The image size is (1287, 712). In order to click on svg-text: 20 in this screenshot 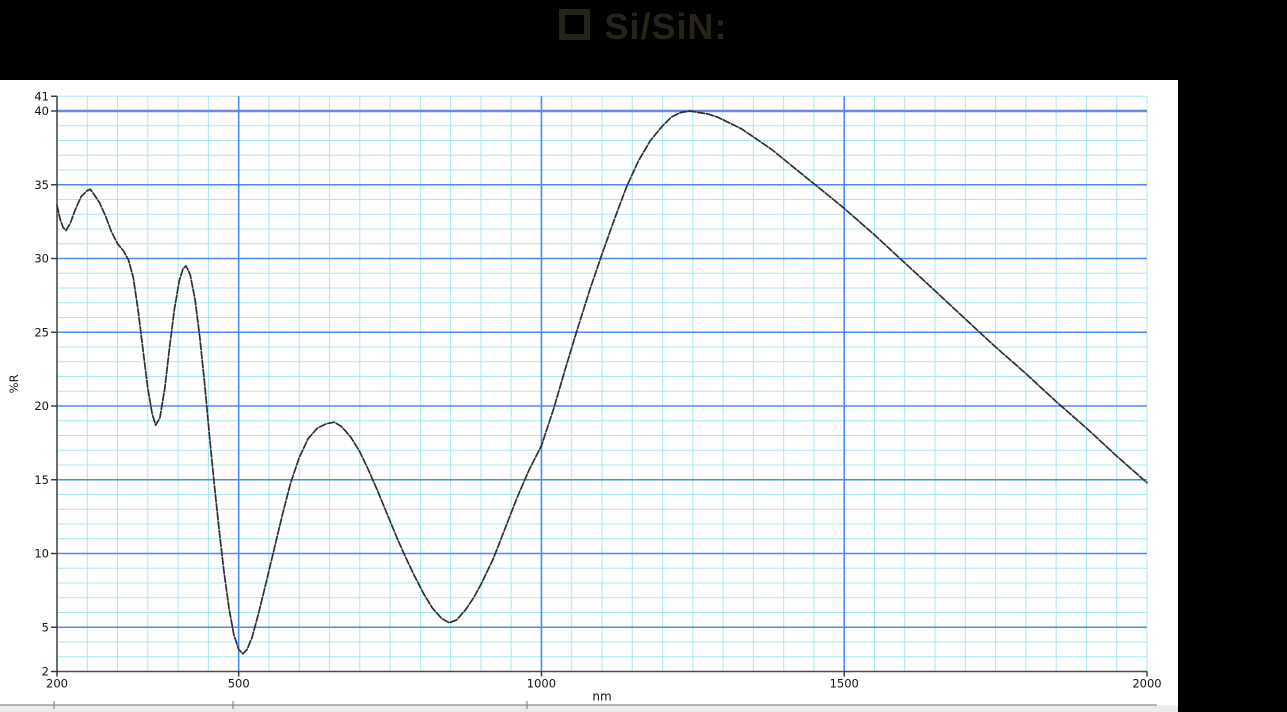, I will do `click(41, 406)`.